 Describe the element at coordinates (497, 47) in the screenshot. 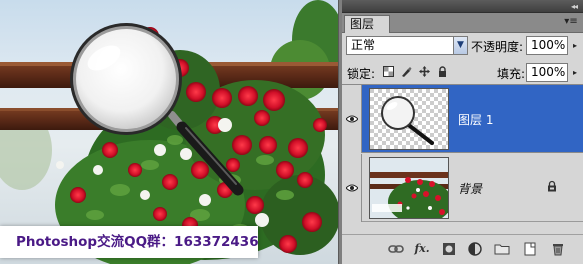

I see `opacity-label: 不透明度:` at that location.